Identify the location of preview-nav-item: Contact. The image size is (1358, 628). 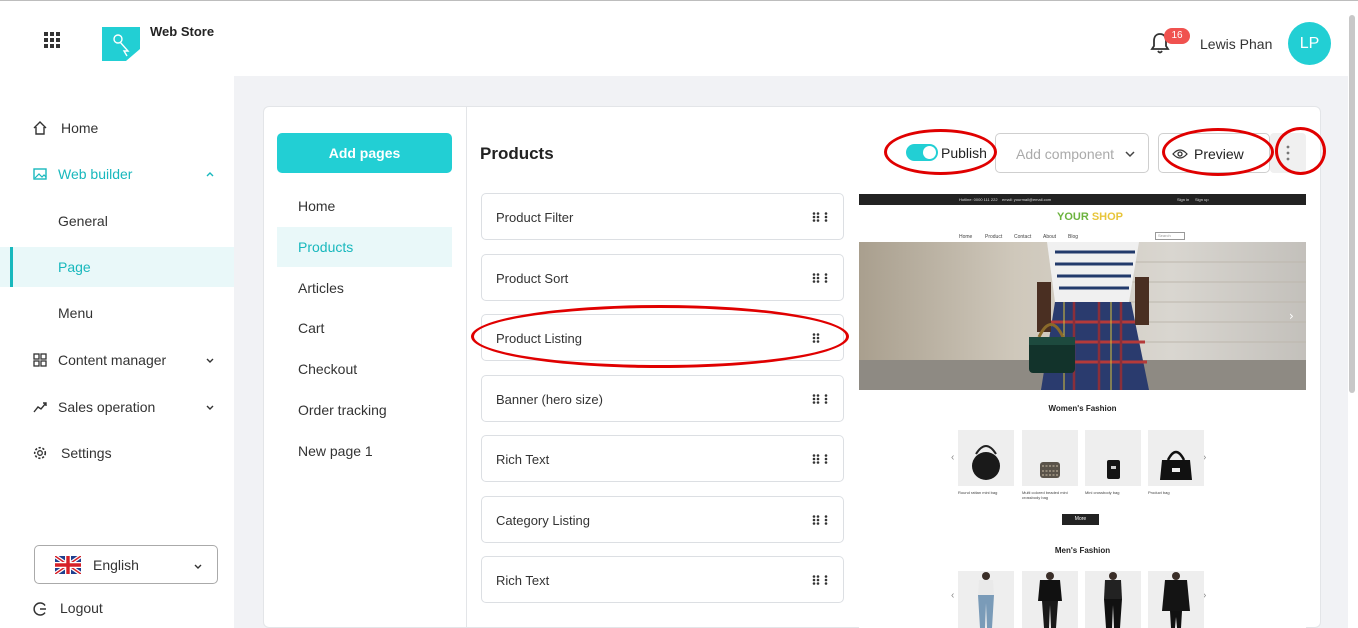
(1023, 237).